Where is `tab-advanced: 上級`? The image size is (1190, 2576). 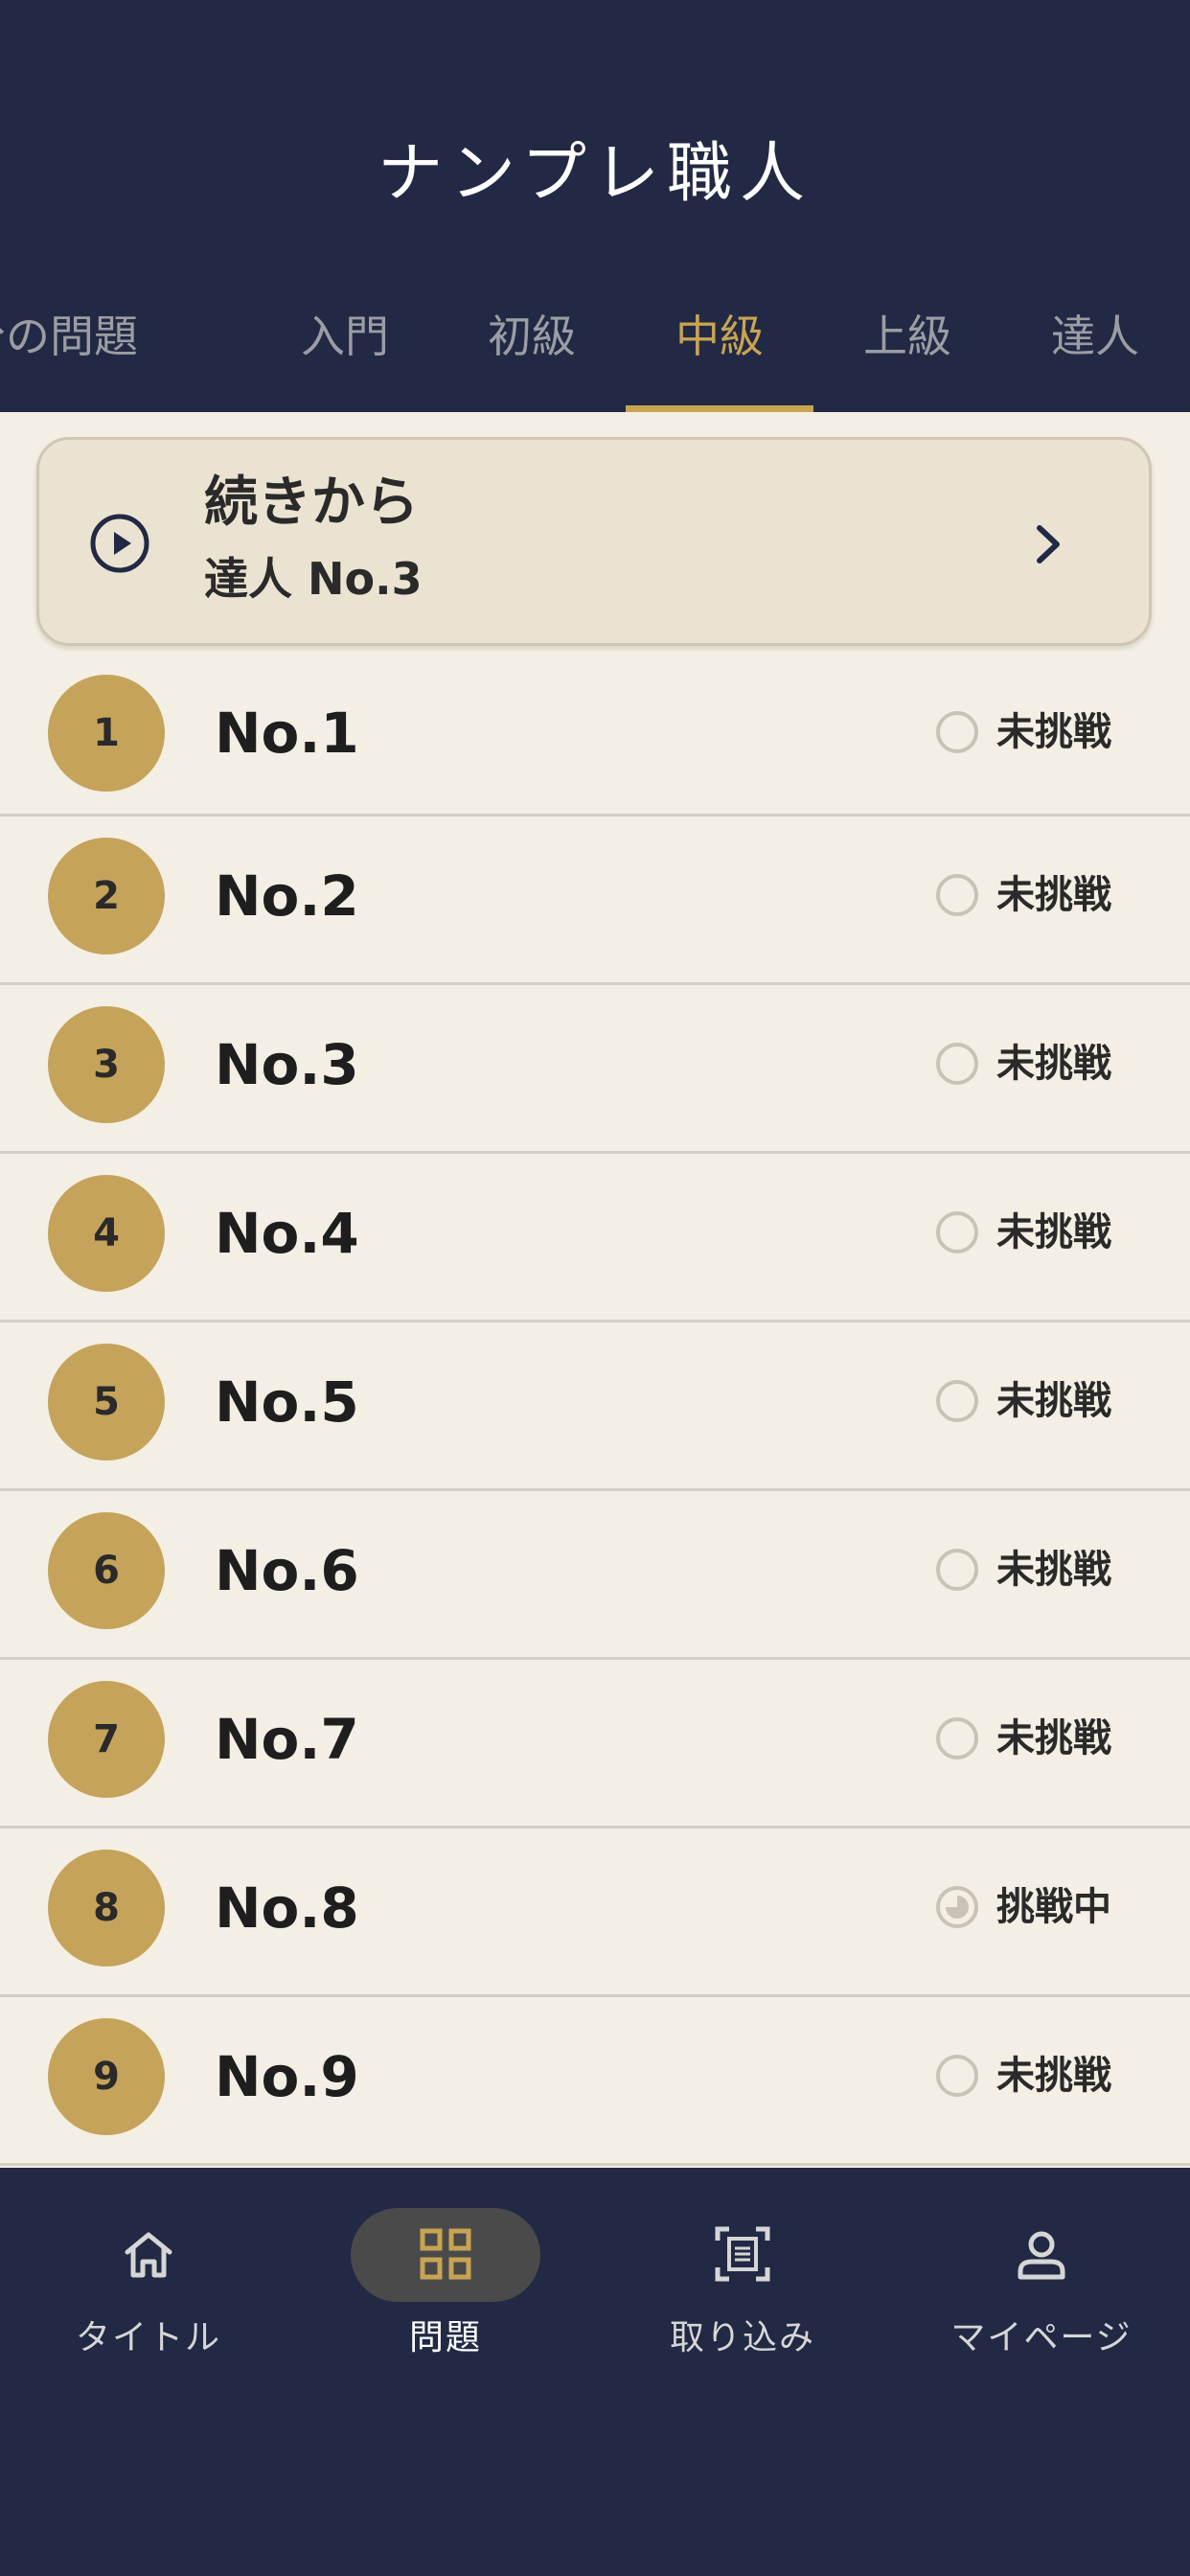 tab-advanced: 上級 is located at coordinates (907, 354).